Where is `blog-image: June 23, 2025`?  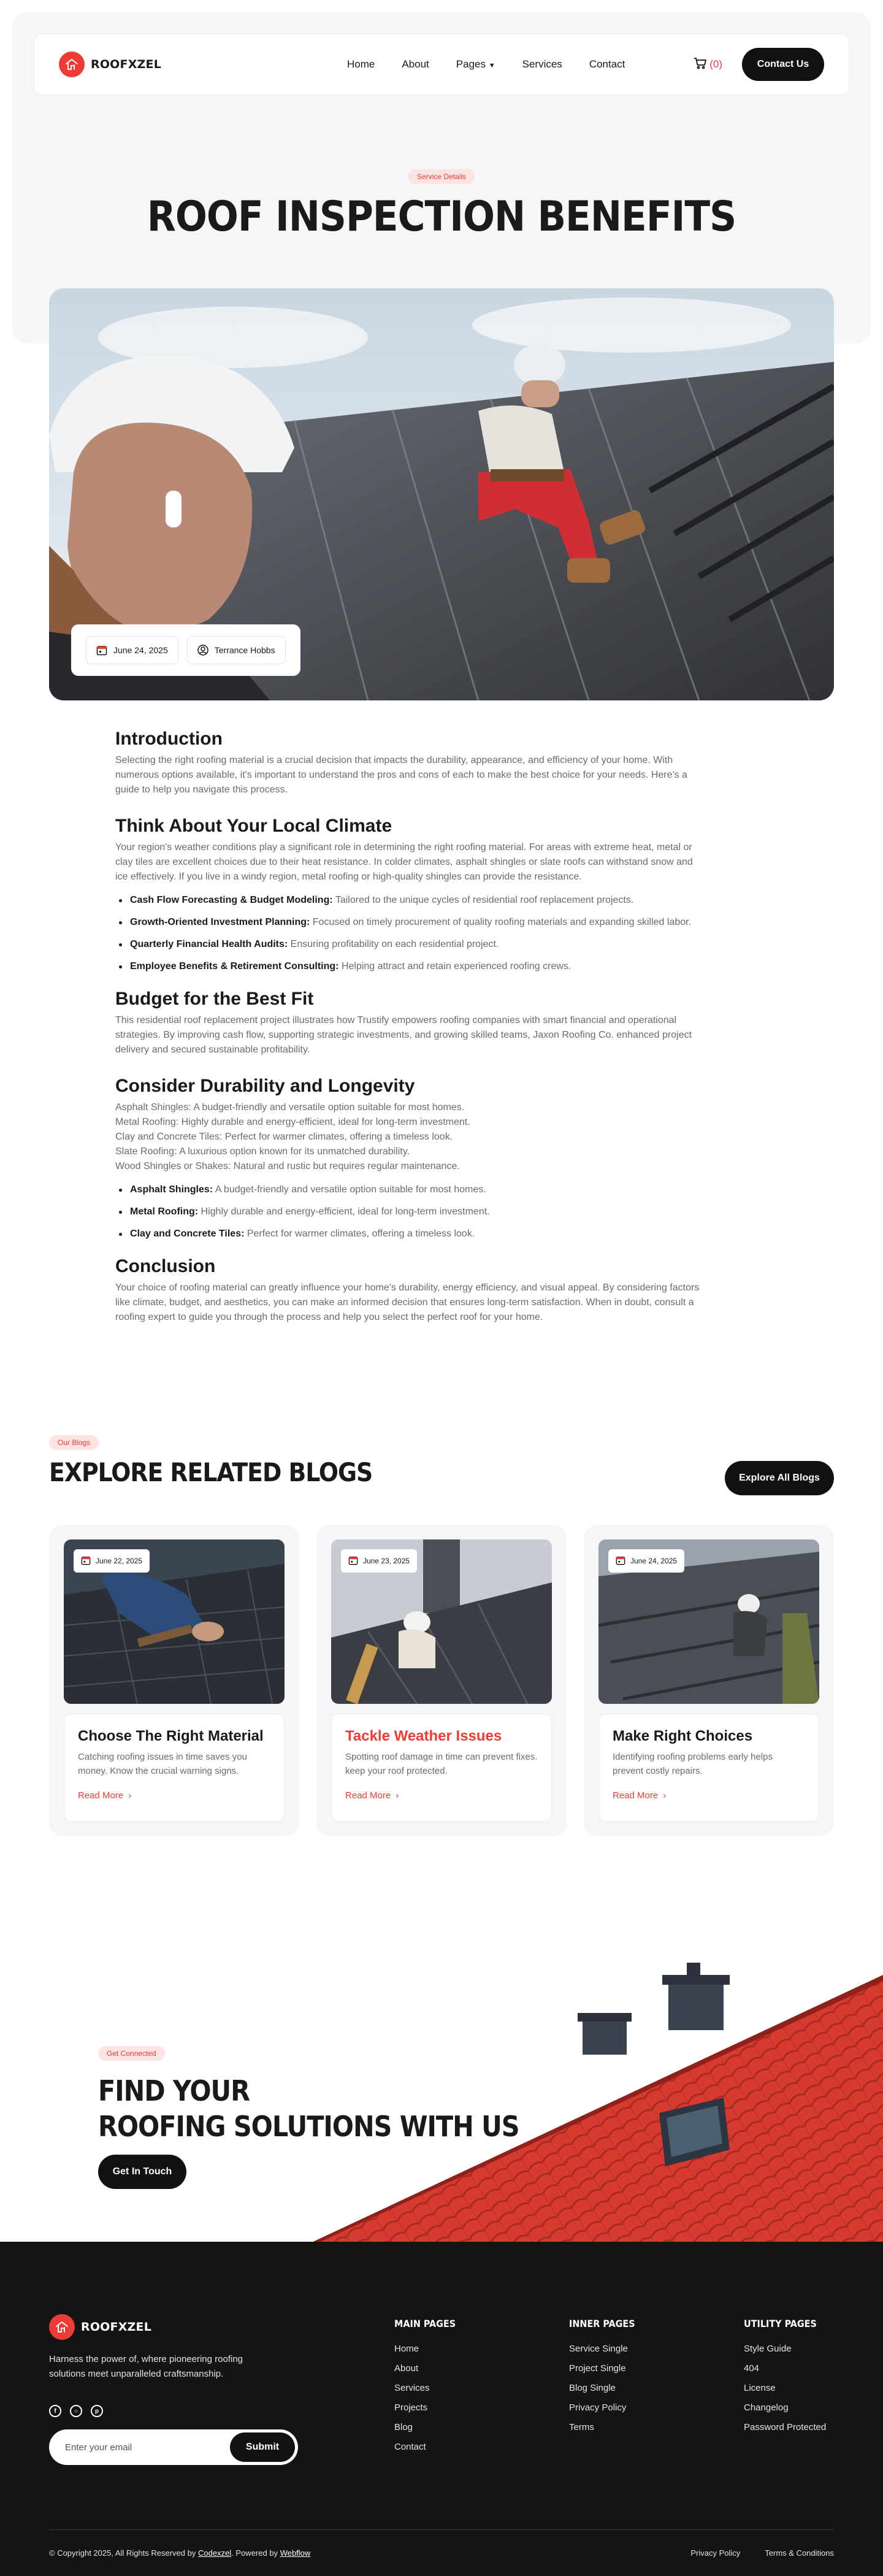
blog-image: June 23, 2025 is located at coordinates (442, 1621).